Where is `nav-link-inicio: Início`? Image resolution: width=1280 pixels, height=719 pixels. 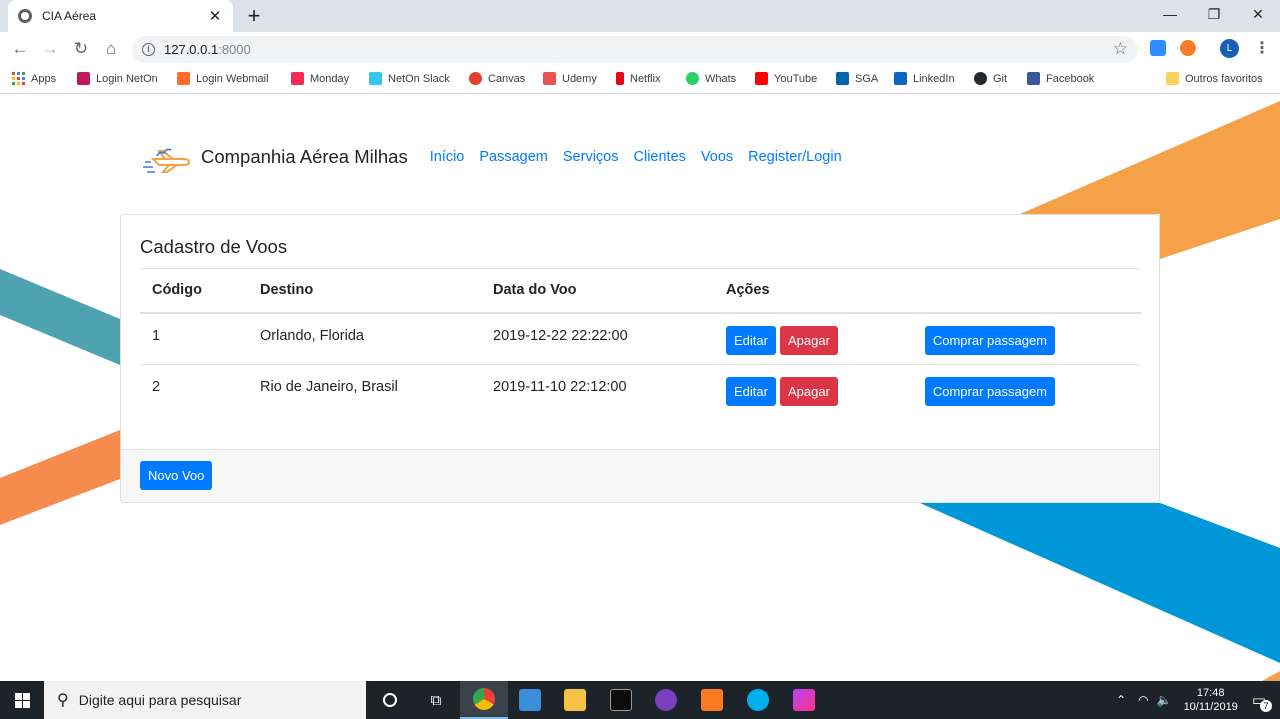
nav-link-inicio: Início is located at coordinates (447, 157).